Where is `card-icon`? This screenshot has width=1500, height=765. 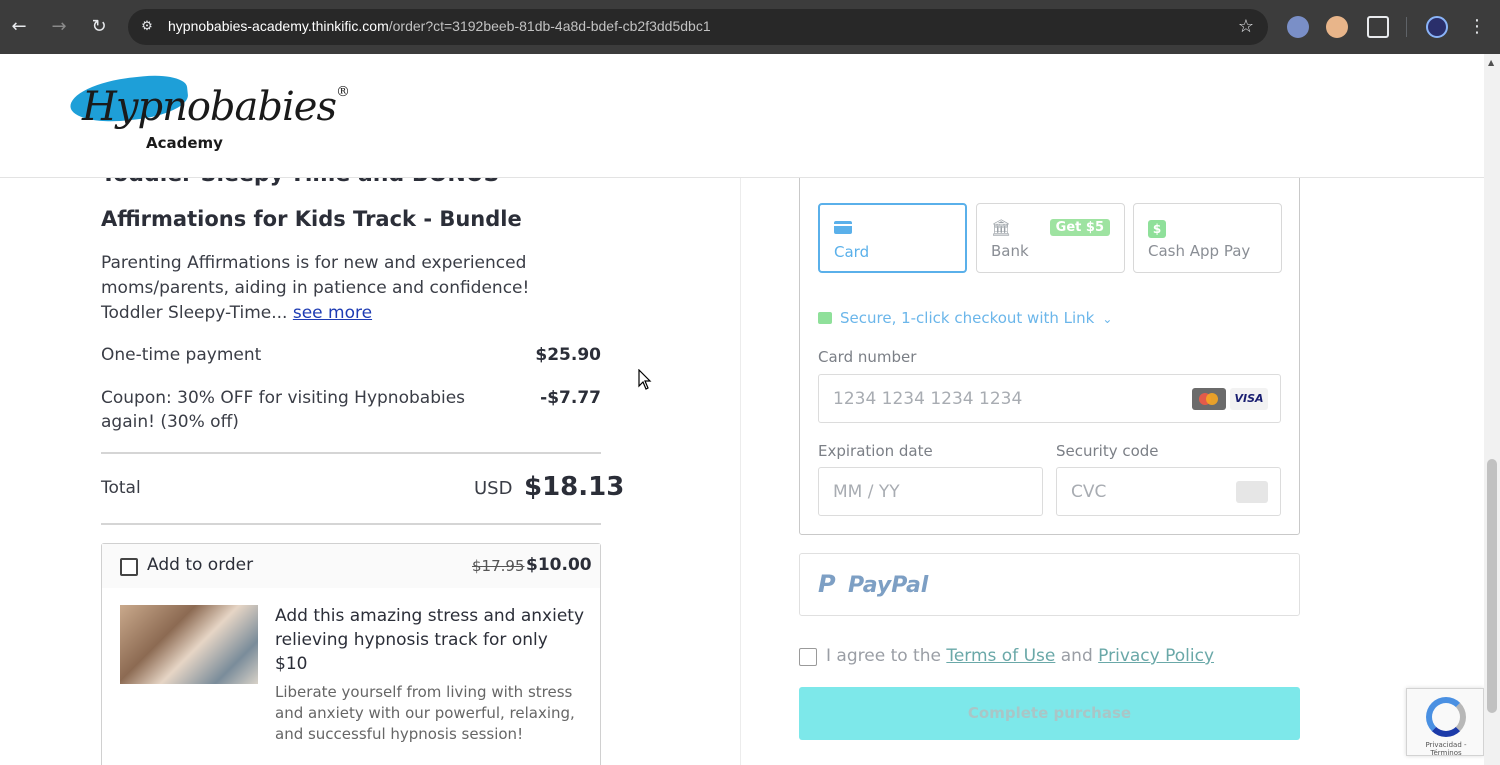
card-icon is located at coordinates (843, 227).